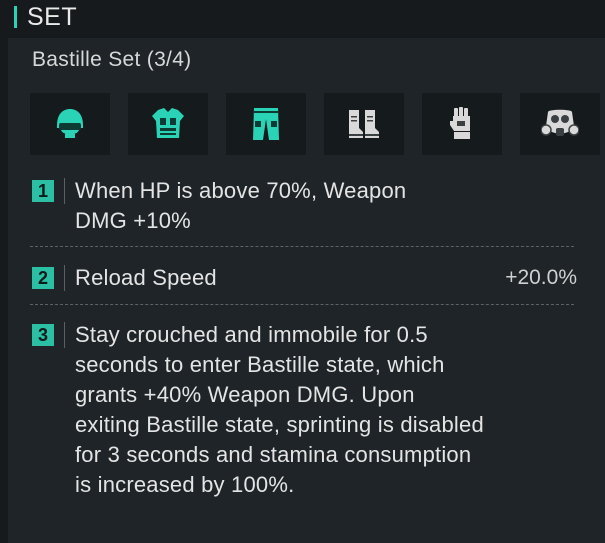 This screenshot has height=543, width=605. I want to click on slot-gas-mask, so click(560, 124).